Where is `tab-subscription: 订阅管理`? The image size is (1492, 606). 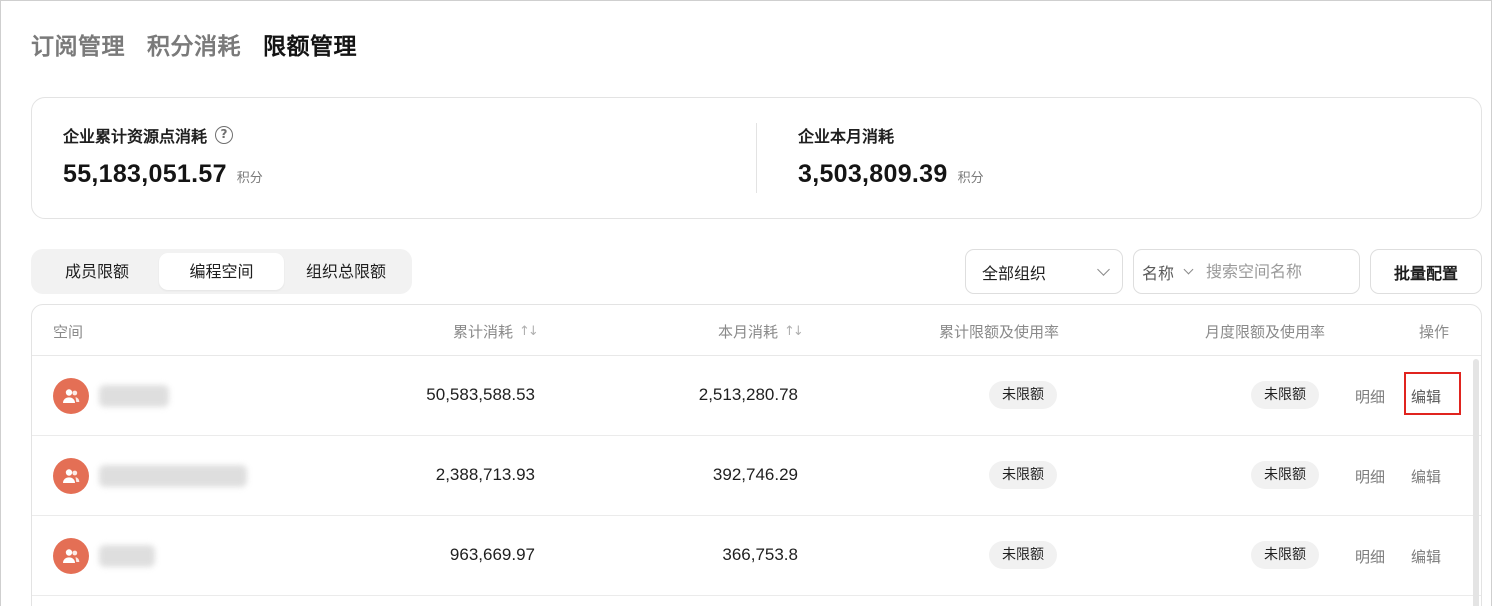 tab-subscription: 订阅管理 is located at coordinates (78, 44).